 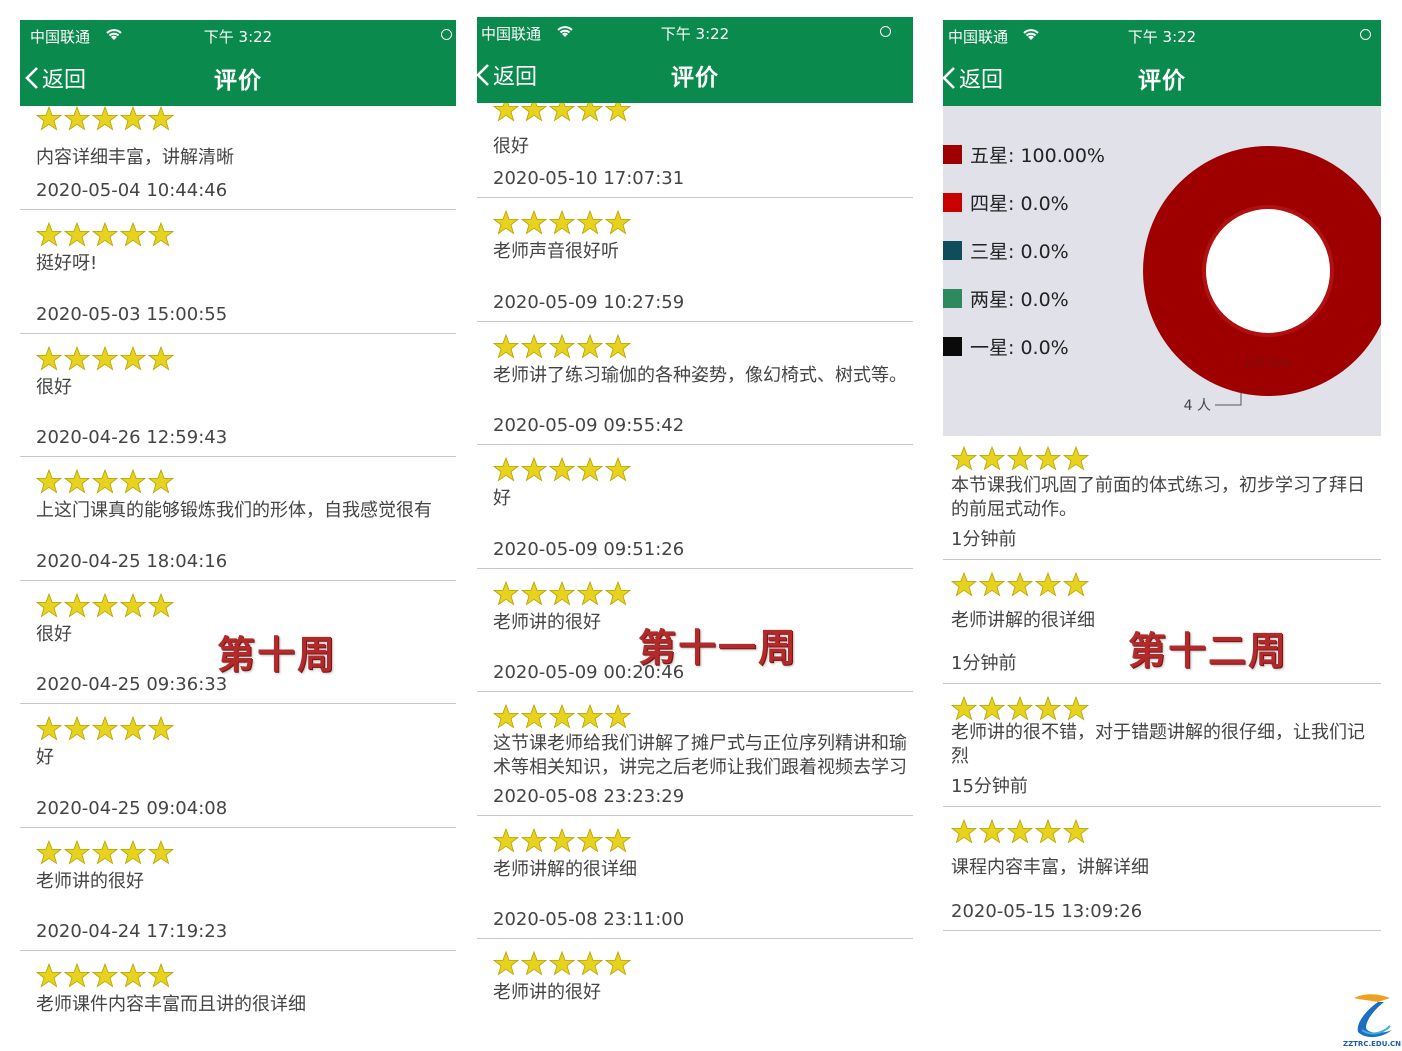 I want to click on review-item: 很好 2020-04-26 12:59:43, so click(x=238, y=395).